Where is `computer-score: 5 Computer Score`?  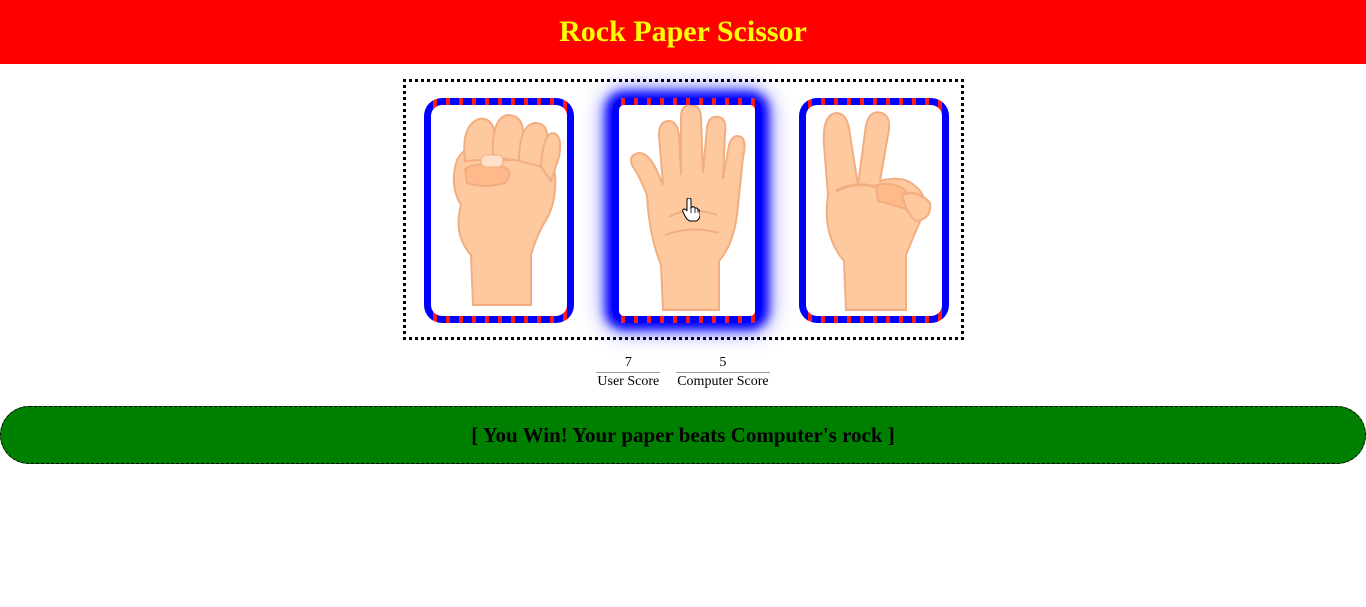
computer-score: 5 Computer Score is located at coordinates (723, 373).